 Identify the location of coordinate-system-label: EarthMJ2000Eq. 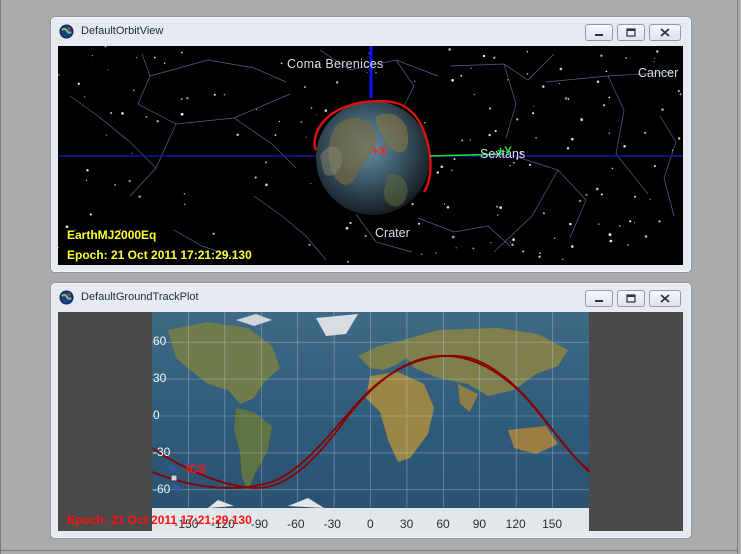
(112, 235).